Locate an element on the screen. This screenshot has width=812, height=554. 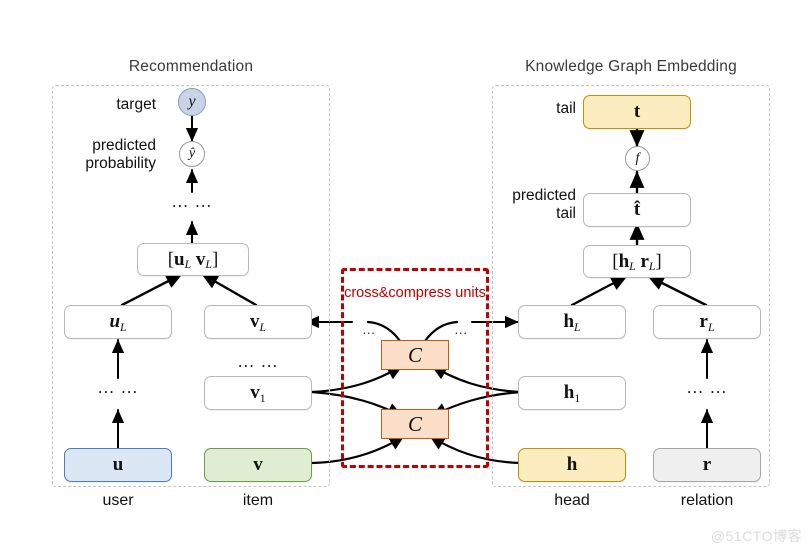
target-node-value: y is located at coordinates (192, 101).